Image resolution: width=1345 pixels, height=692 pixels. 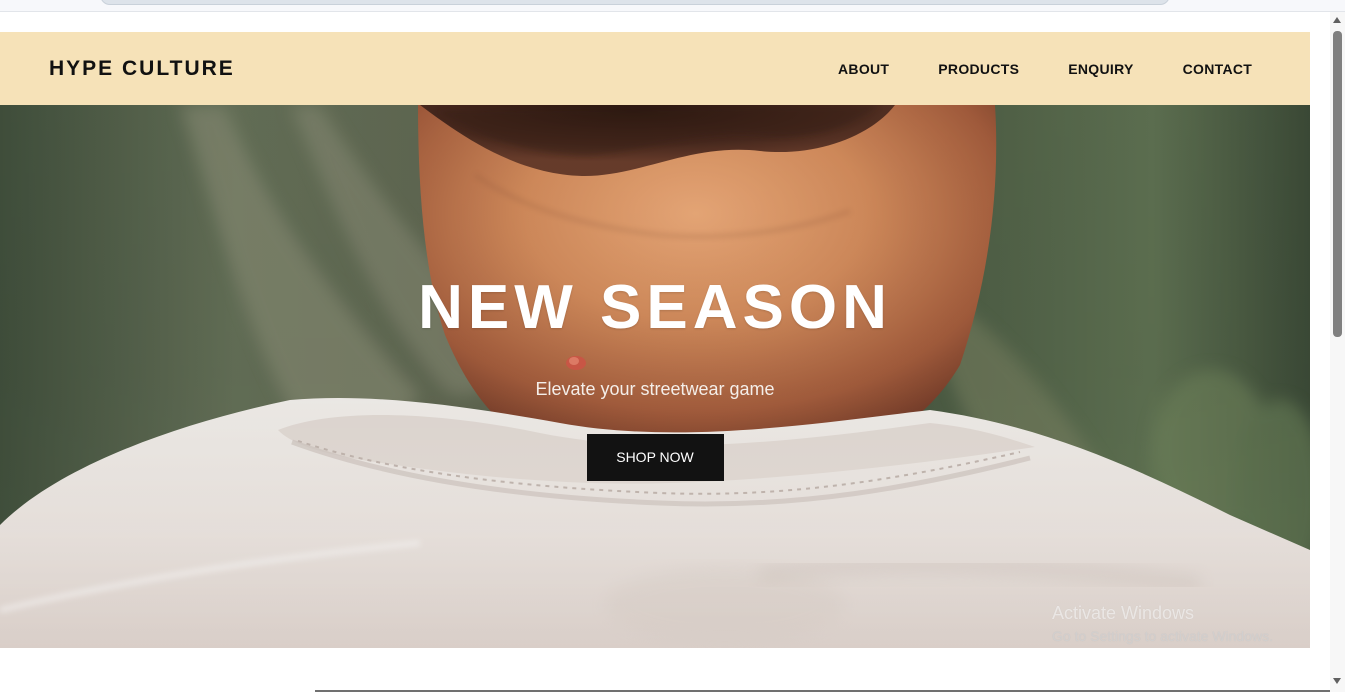 What do you see at coordinates (1218, 69) in the screenshot?
I see `nav-link-contact: CONTACT` at bounding box center [1218, 69].